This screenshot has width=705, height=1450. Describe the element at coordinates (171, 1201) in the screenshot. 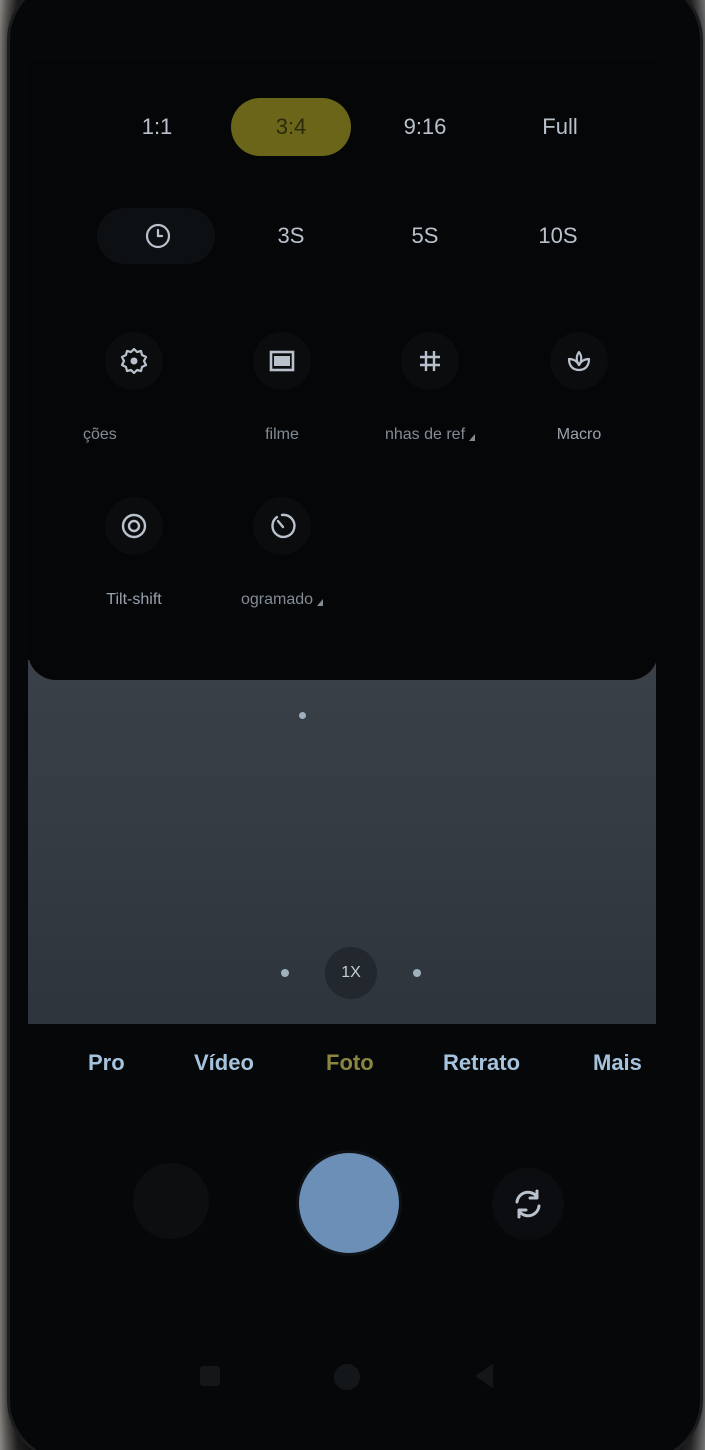

I see `gallery-thumbnail` at that location.